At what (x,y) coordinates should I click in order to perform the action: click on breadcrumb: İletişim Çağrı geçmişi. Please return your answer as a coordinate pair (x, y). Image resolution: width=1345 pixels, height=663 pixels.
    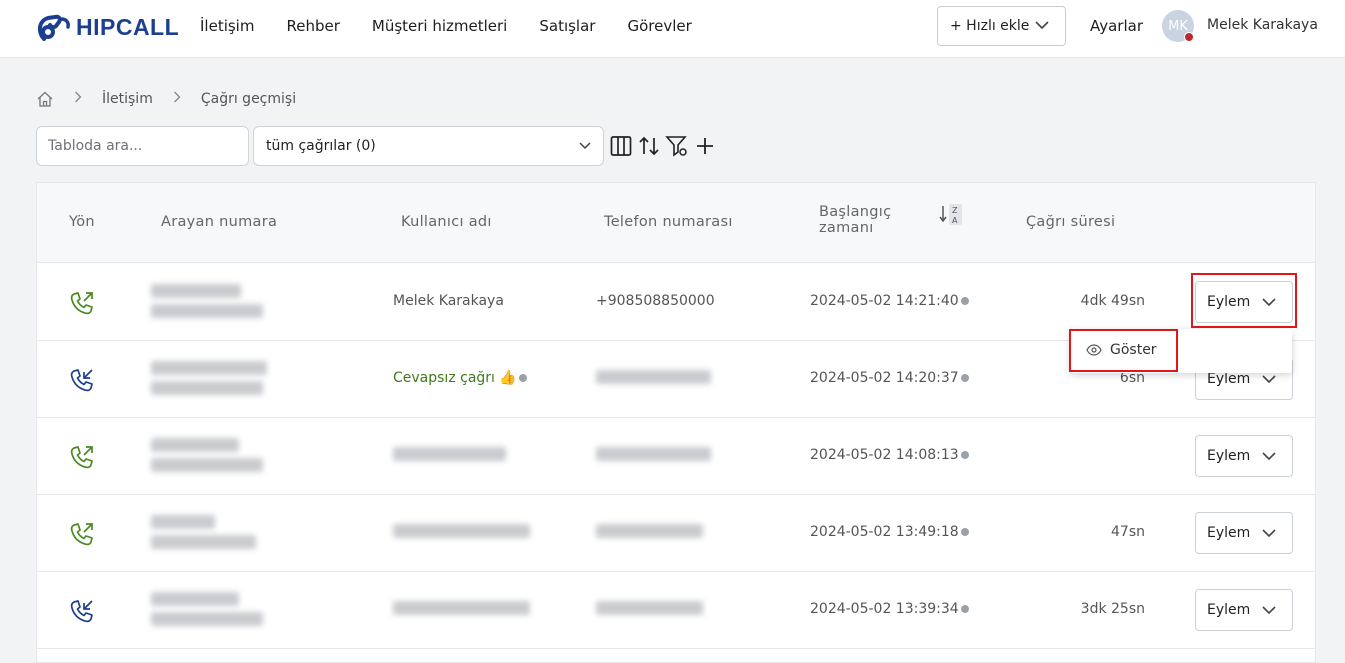
    Looking at the image, I should click on (166, 99).